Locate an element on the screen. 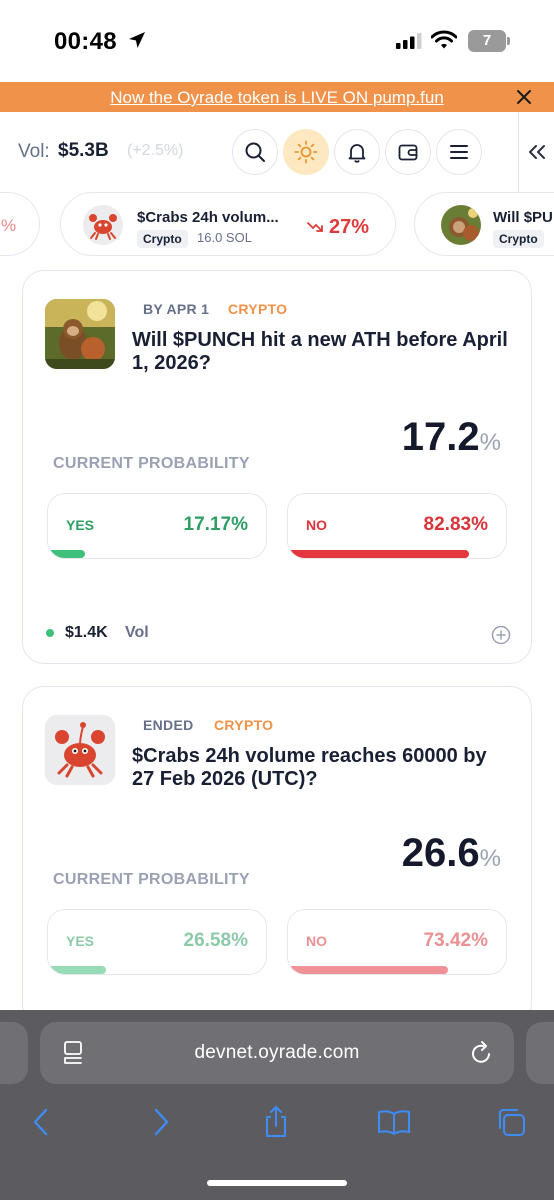  volume-label: Vol: is located at coordinates (34, 151).